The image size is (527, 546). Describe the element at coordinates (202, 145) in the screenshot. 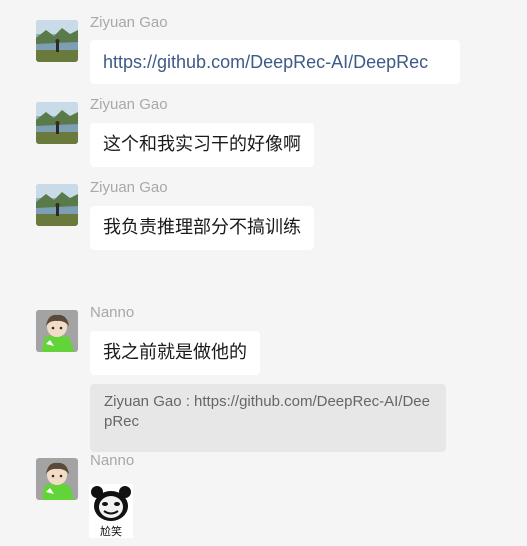

I see `message-bubble: 这个和我实习干的好像啊` at that location.